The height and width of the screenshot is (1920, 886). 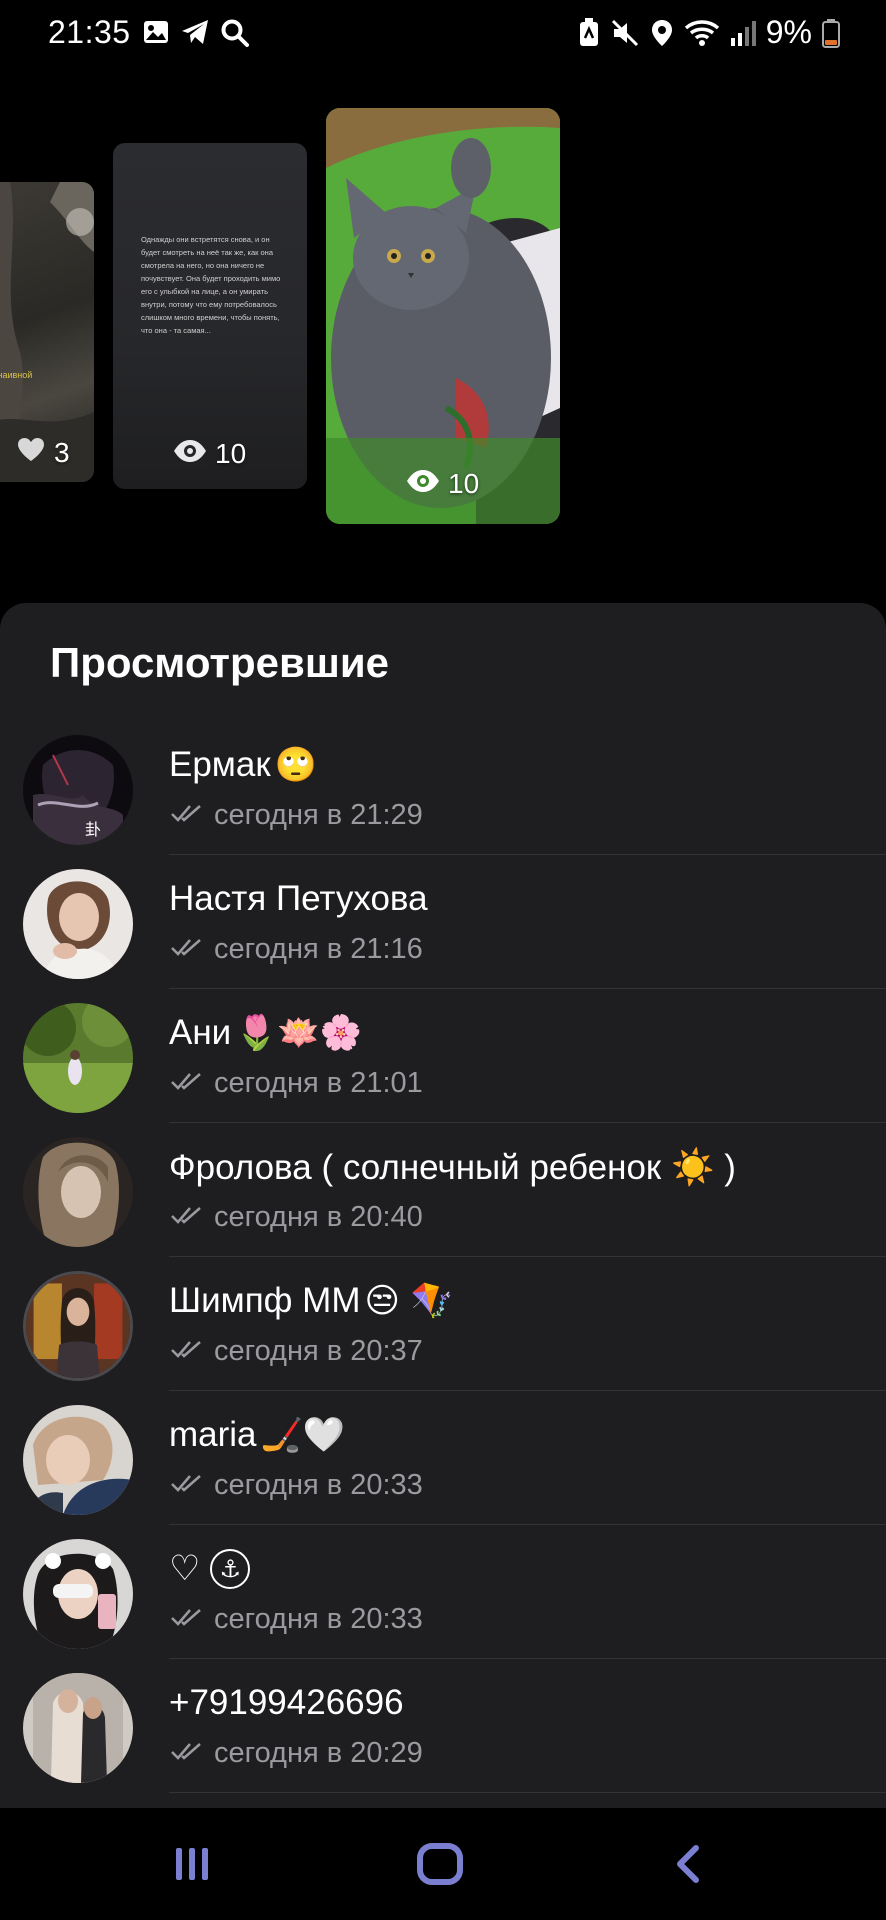 I want to click on notification-icons, so click(x=196, y=33).